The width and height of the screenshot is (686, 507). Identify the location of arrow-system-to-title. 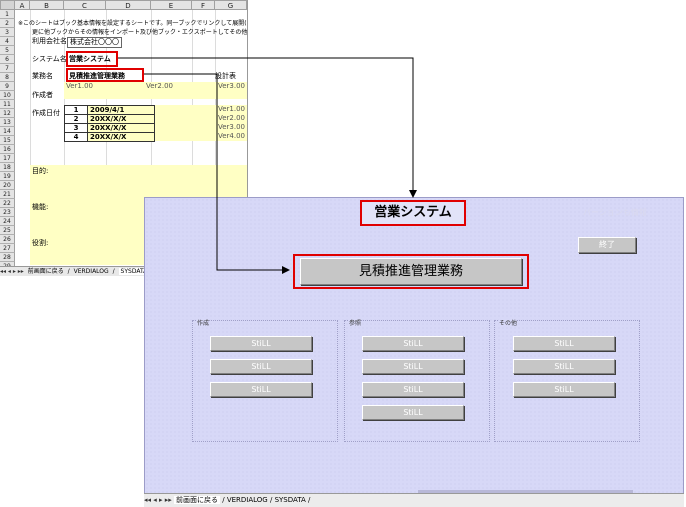
(267, 127).